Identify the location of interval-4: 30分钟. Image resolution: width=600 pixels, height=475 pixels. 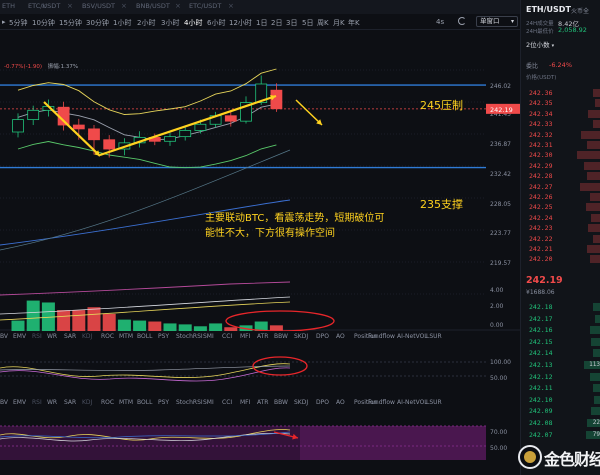
(97, 23).